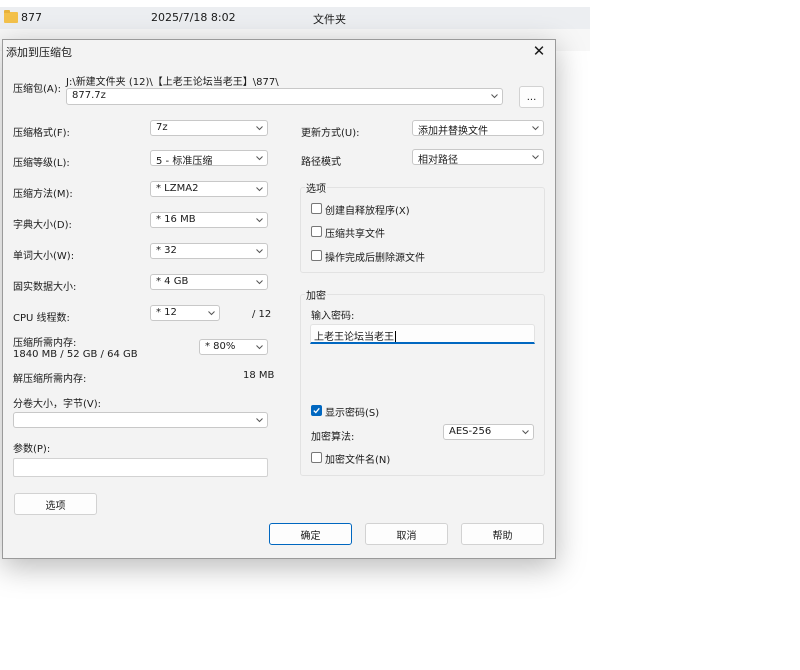 Image resolution: width=800 pixels, height=670 pixels. Describe the element at coordinates (321, 162) in the screenshot. I see `path-mode-label: 路径模式` at that location.